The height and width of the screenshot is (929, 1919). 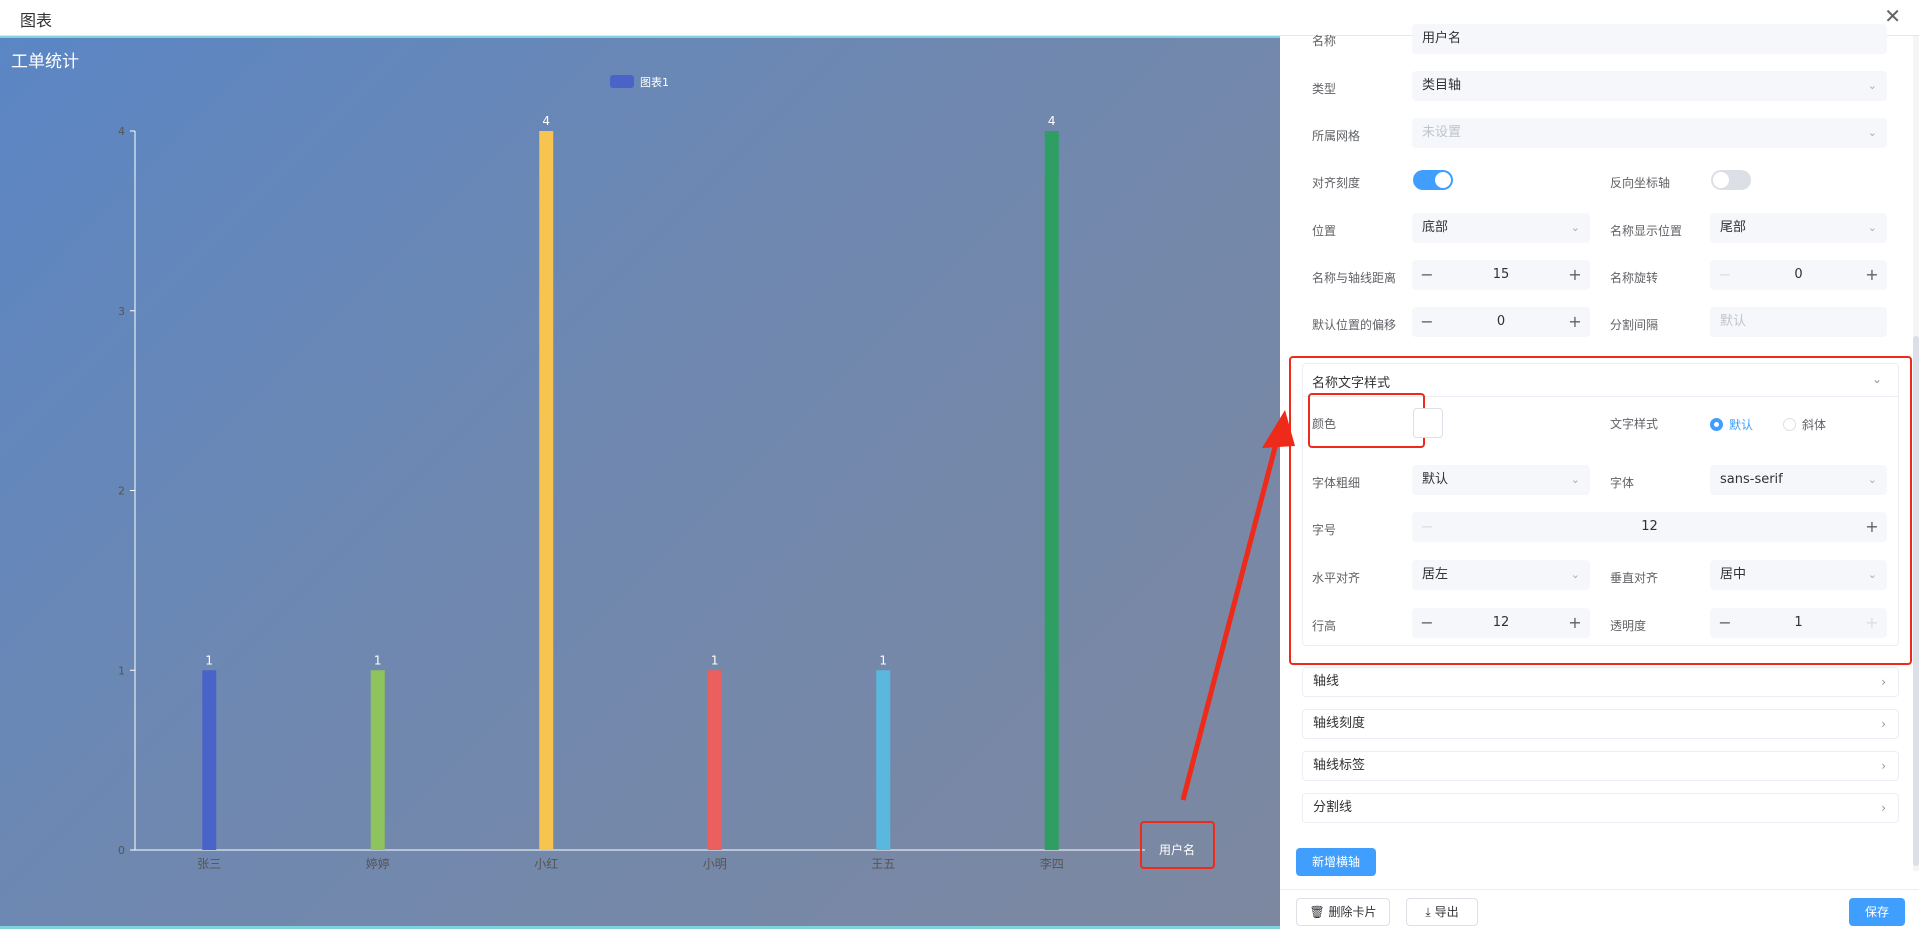 What do you see at coordinates (1336, 183) in the screenshot?
I see `align-ticks-label: 对齐刻度` at bounding box center [1336, 183].